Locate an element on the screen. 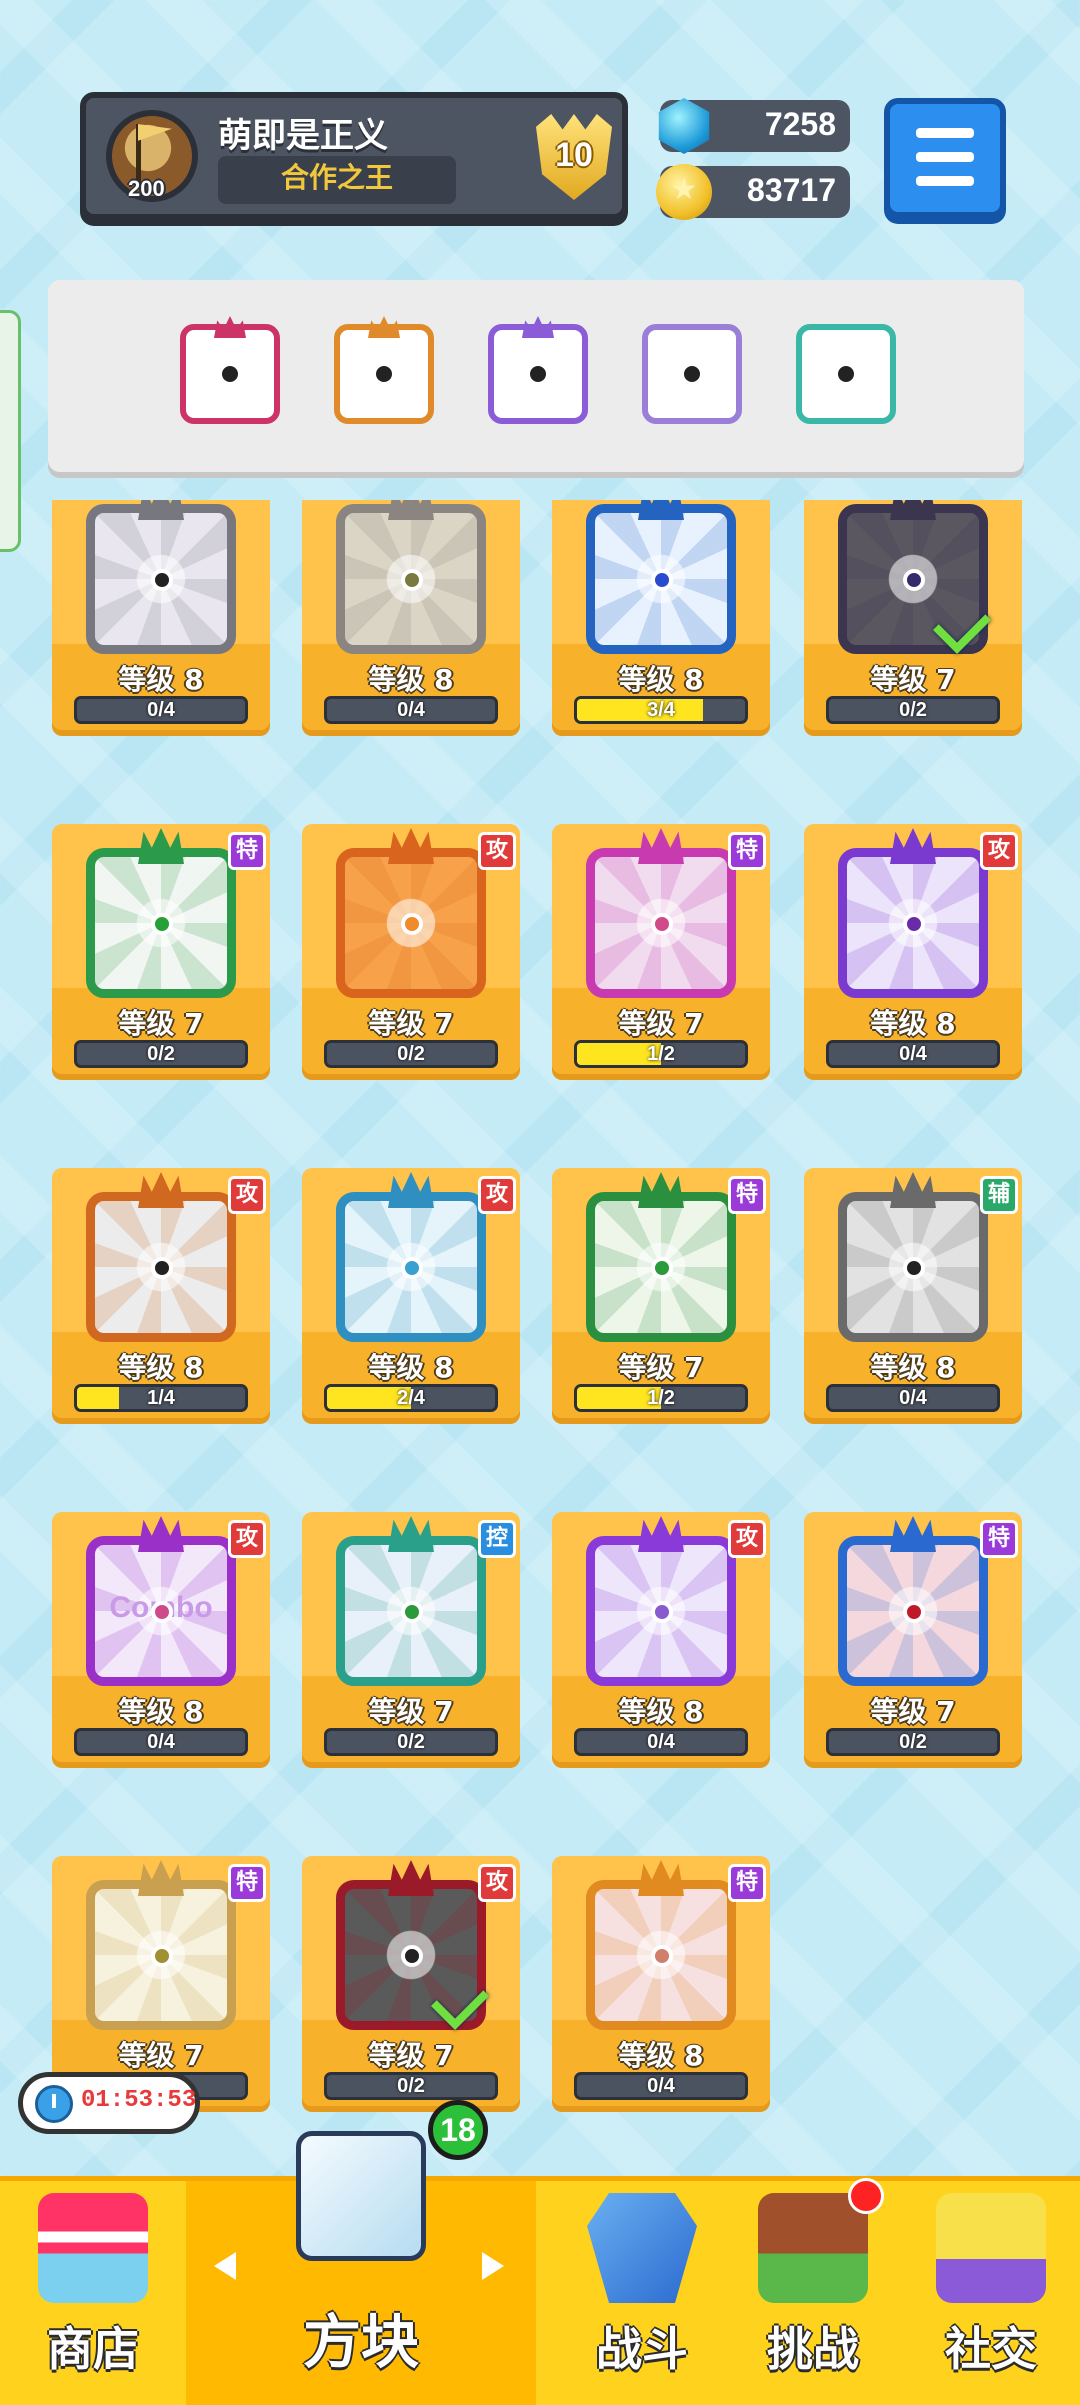 The image size is (1080, 2405). next-arrow-icon is located at coordinates (493, 2266).